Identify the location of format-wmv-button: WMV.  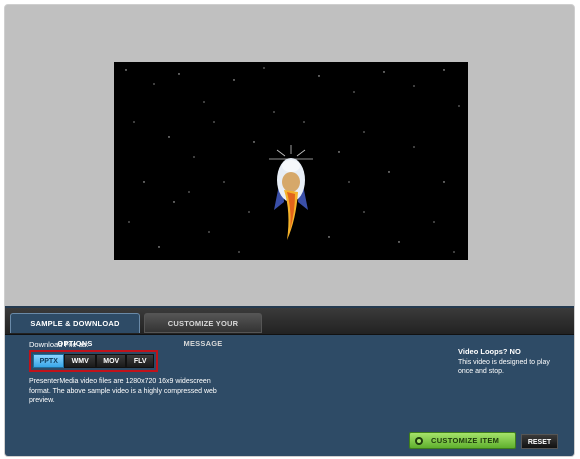
(80, 361).